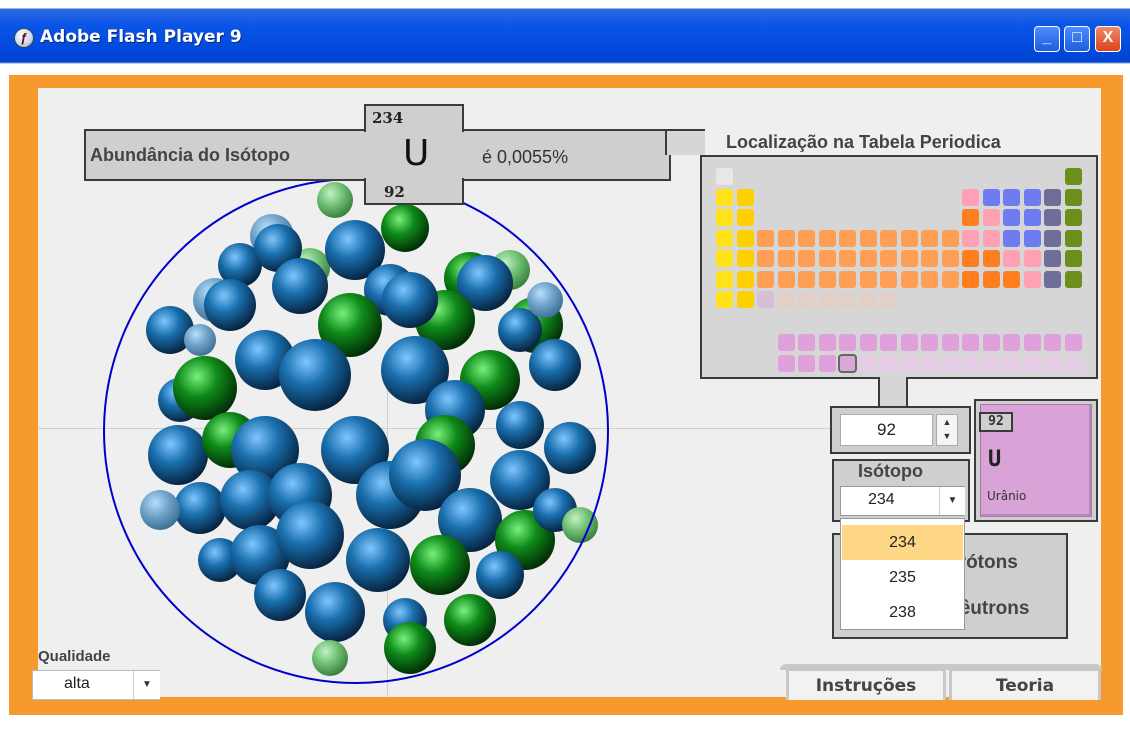 The image size is (1130, 731). Describe the element at coordinates (1025, 684) in the screenshot. I see `tab-teoria: Teoria` at that location.